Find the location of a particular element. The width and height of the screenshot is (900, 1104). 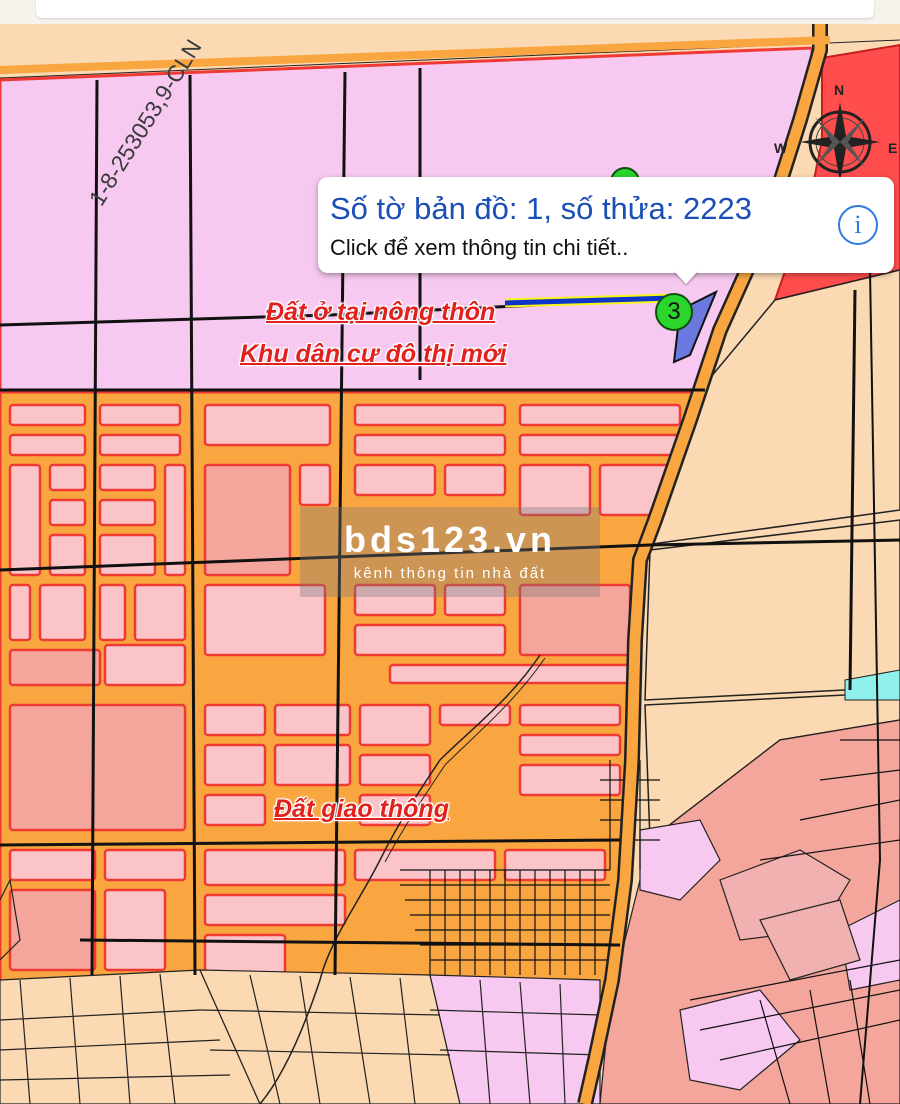

compass-east: E is located at coordinates (893, 148).